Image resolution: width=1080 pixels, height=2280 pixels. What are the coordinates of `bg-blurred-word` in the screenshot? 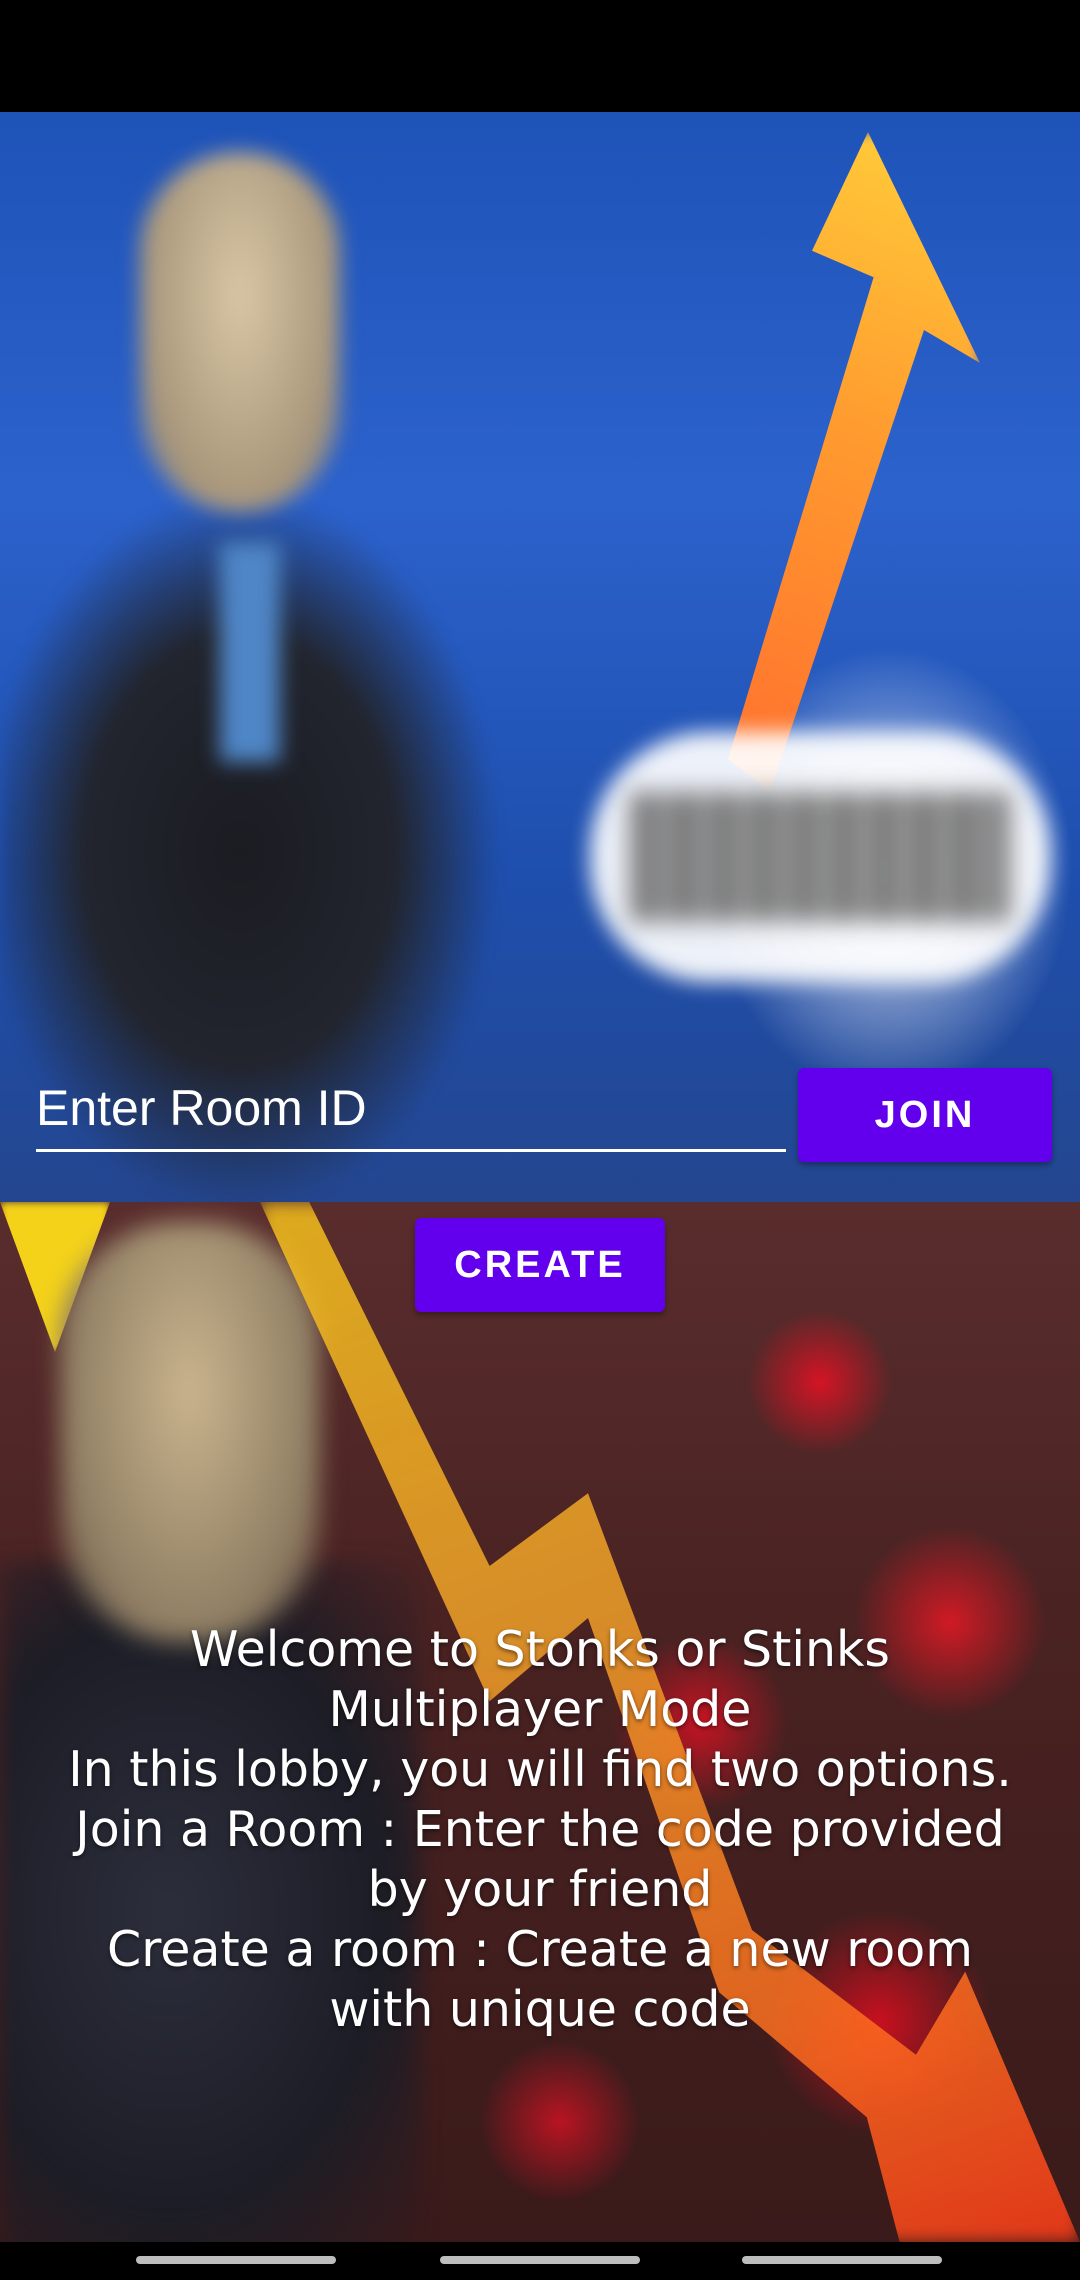 It's located at (820, 857).